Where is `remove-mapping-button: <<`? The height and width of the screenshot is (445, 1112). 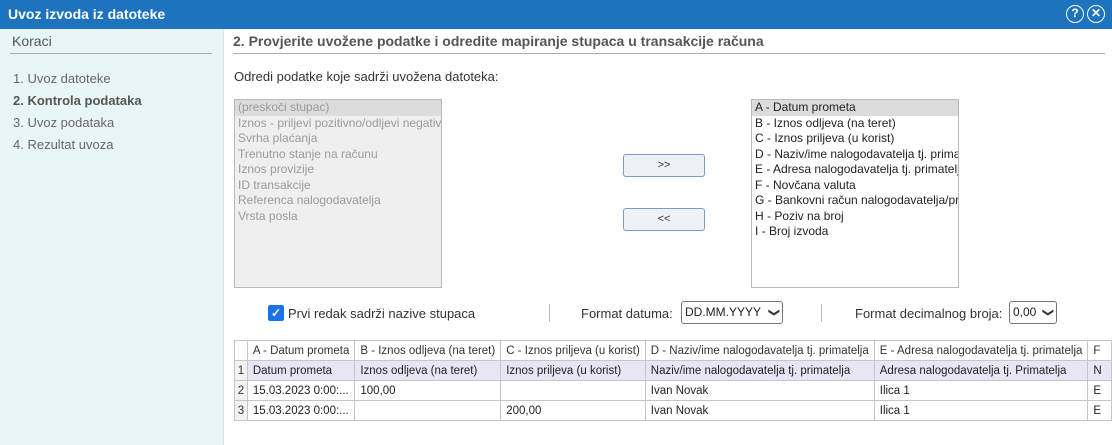
remove-mapping-button: << is located at coordinates (664, 219).